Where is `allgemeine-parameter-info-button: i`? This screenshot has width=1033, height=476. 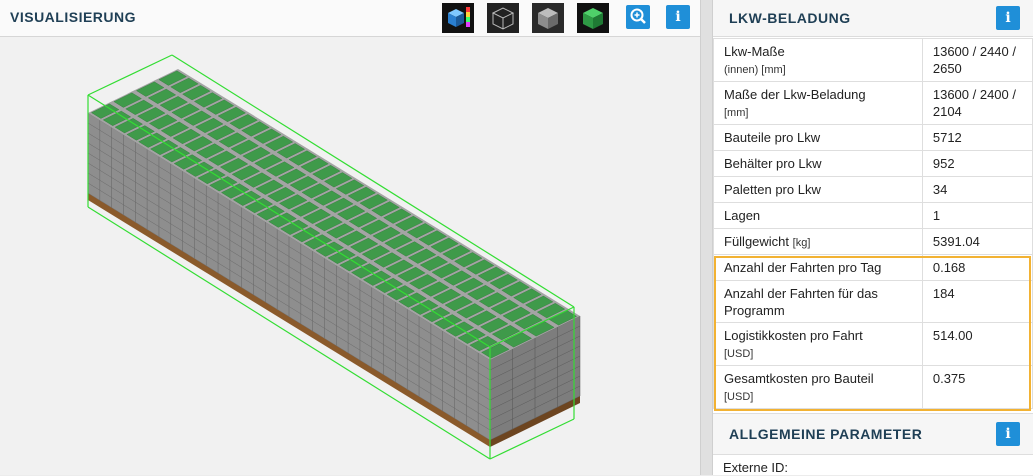
allgemeine-parameter-info-button: i is located at coordinates (1008, 434).